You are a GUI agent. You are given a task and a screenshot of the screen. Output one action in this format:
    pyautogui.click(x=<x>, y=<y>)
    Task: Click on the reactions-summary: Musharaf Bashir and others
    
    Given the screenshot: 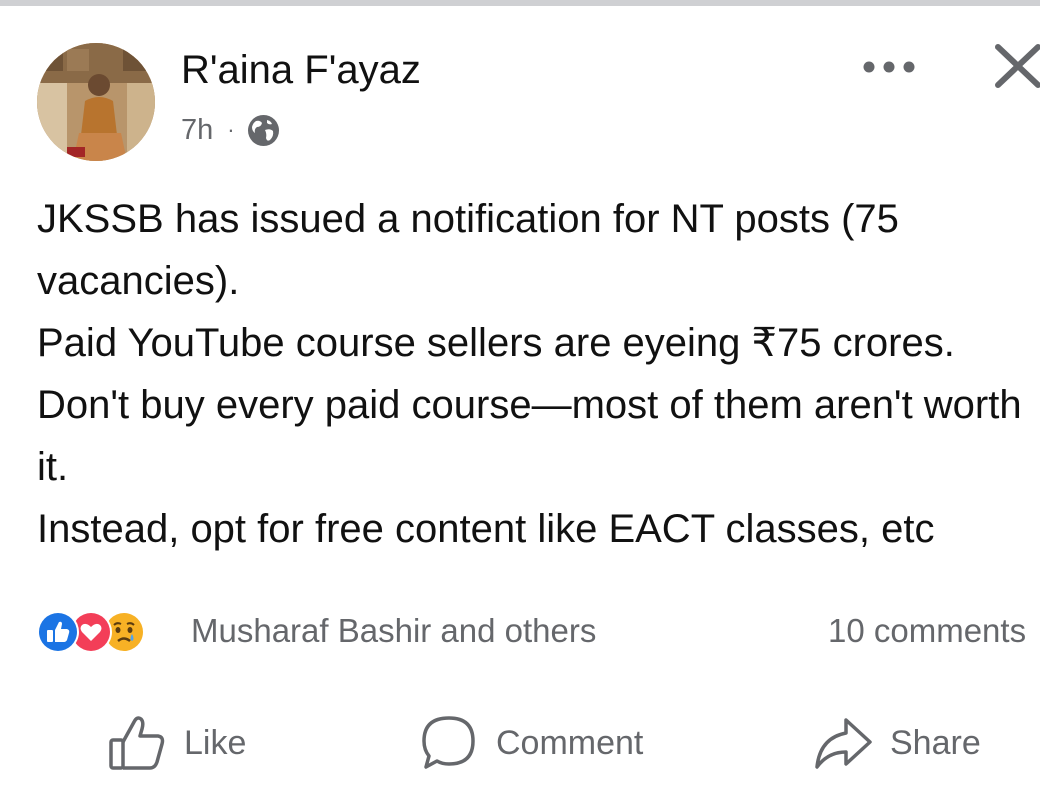 What is the action you would take?
    pyautogui.click(x=316, y=631)
    